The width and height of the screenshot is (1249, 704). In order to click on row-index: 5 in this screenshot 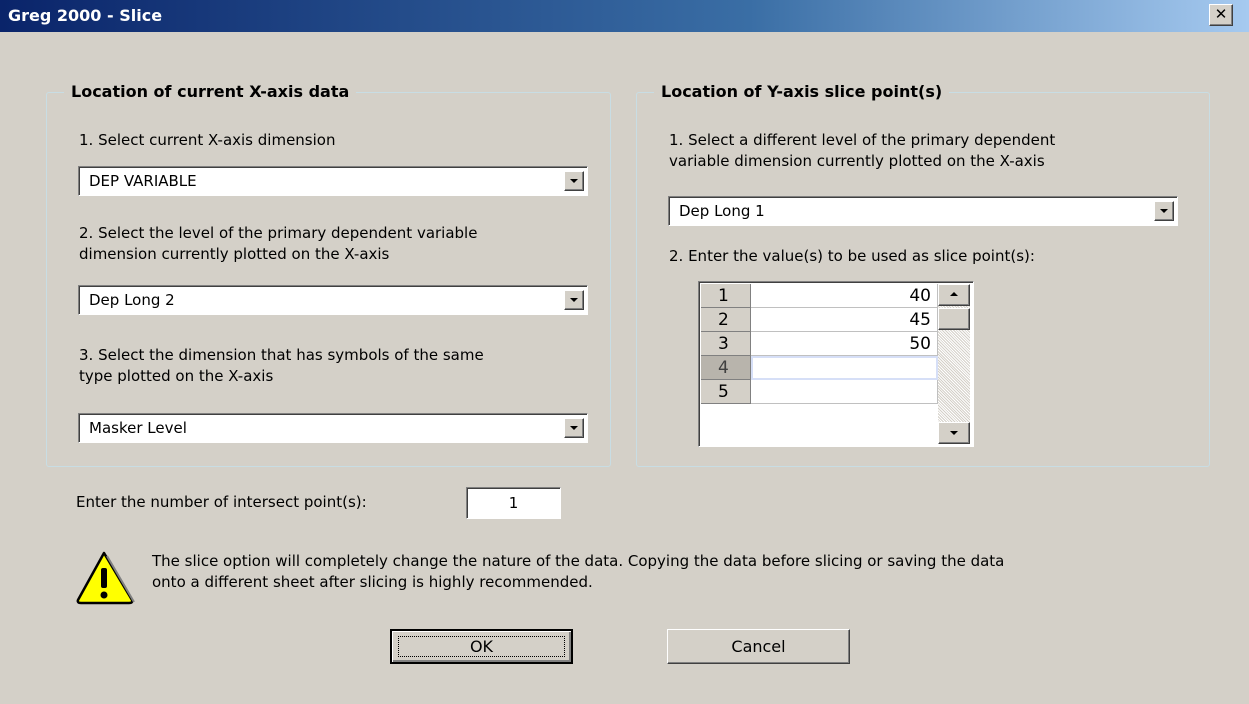, I will do `click(726, 392)`.